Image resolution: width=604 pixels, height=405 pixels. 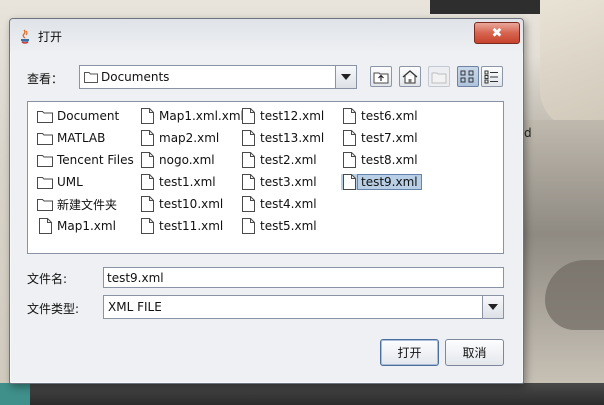 I want to click on file-list-item: test1.xml, so click(x=191, y=182).